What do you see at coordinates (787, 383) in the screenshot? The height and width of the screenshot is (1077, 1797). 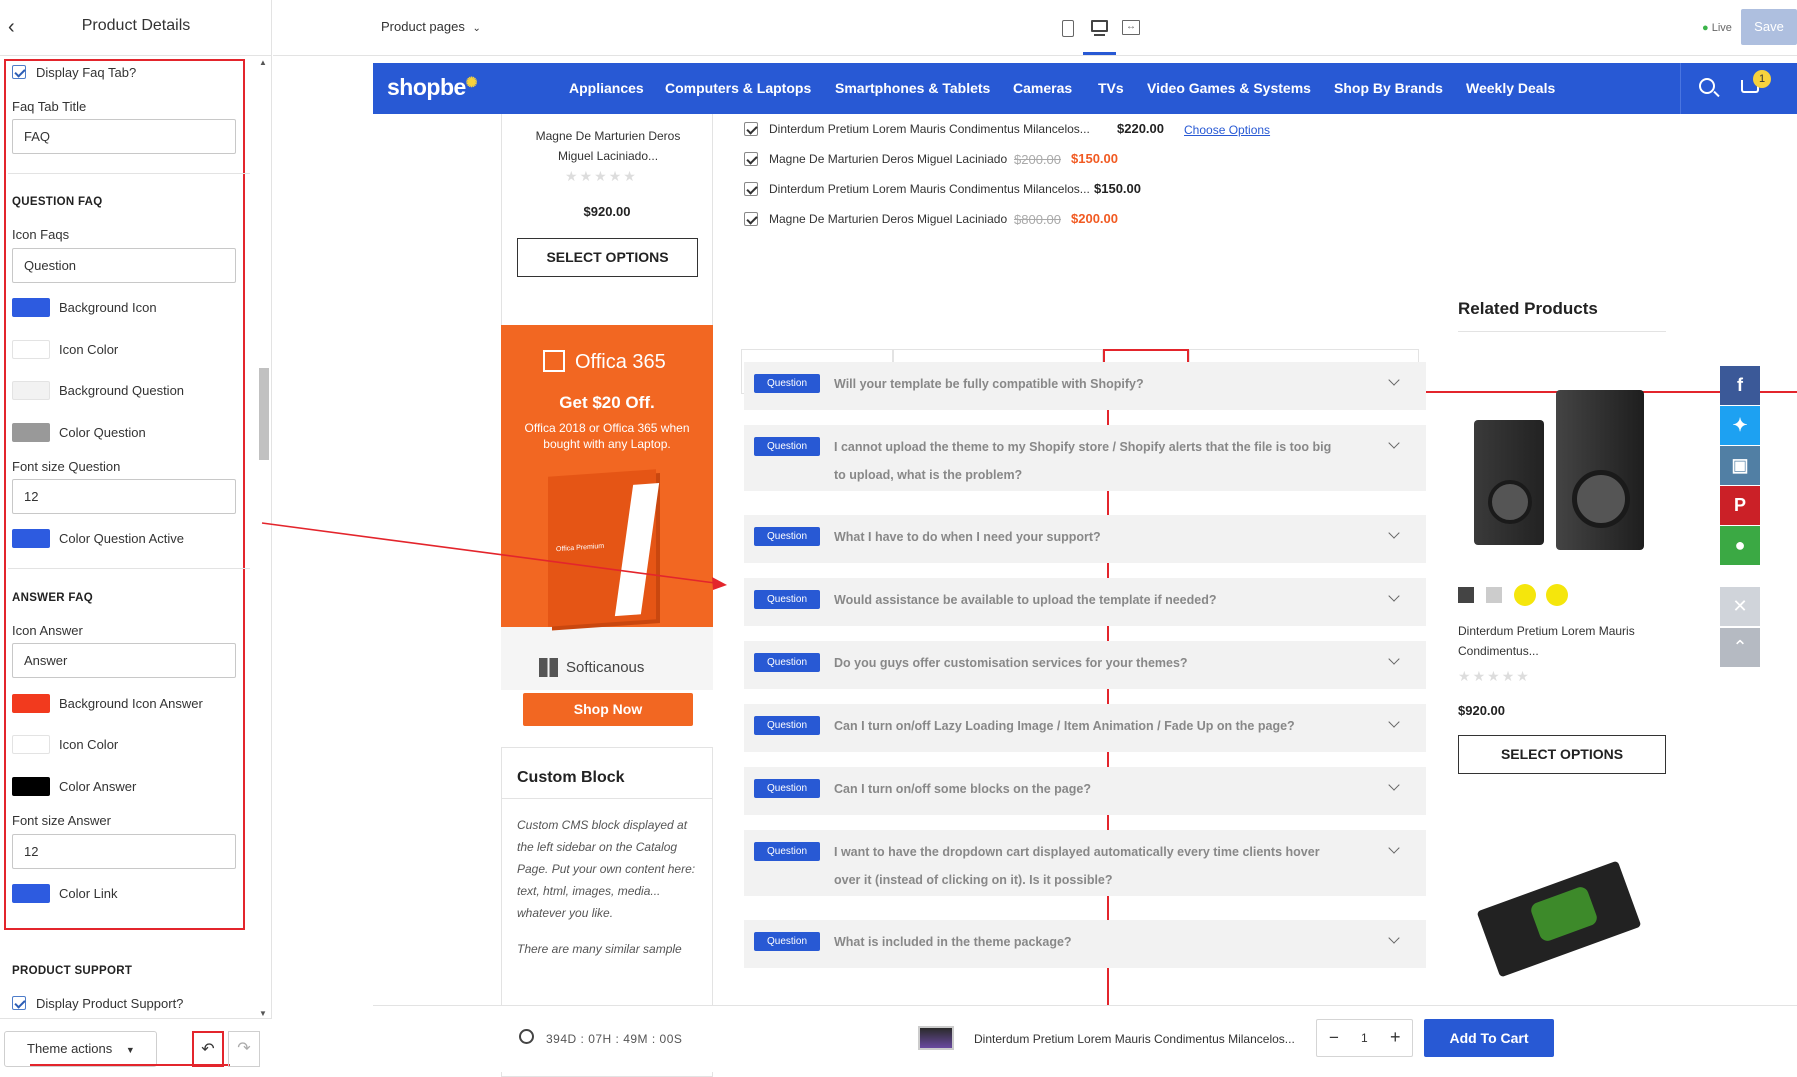 I see `faq-question-badge: Question` at bounding box center [787, 383].